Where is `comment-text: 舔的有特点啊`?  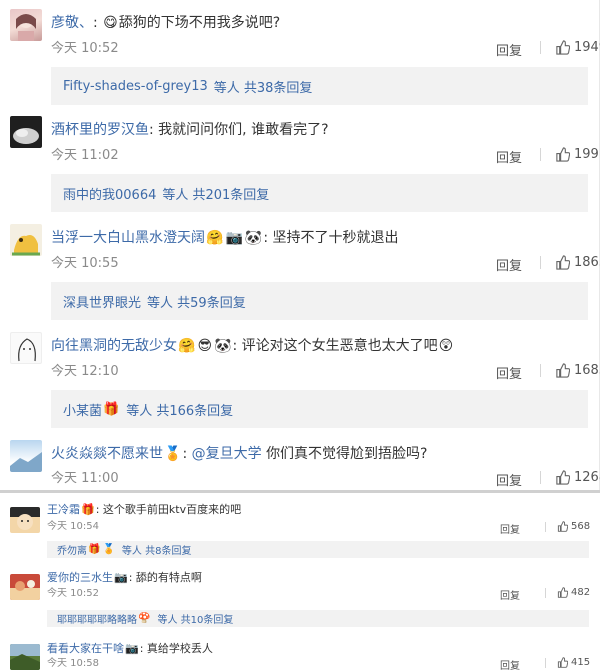 comment-text: 舔的有特点啊 is located at coordinates (168, 577).